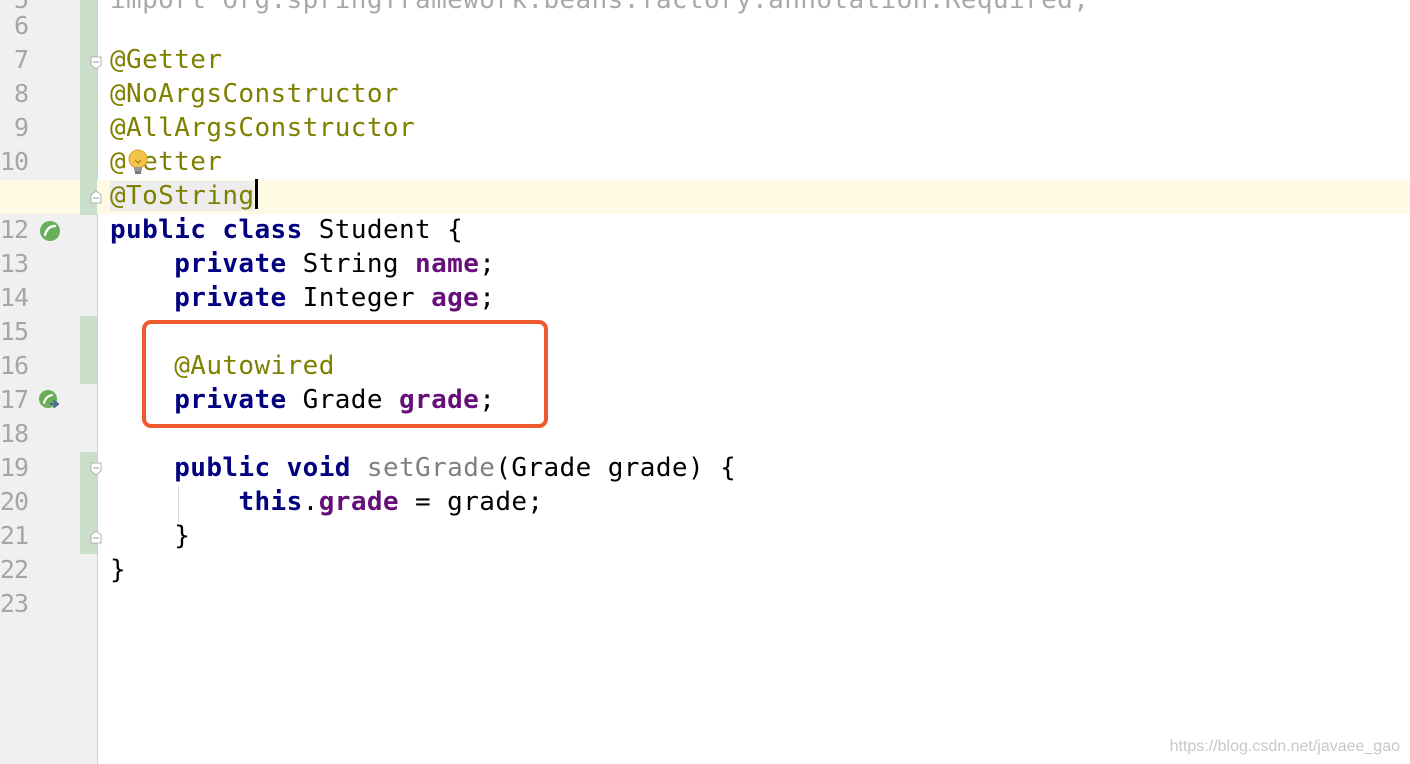  Describe the element at coordinates (383, 230) in the screenshot. I see `class-name: Student {` at that location.